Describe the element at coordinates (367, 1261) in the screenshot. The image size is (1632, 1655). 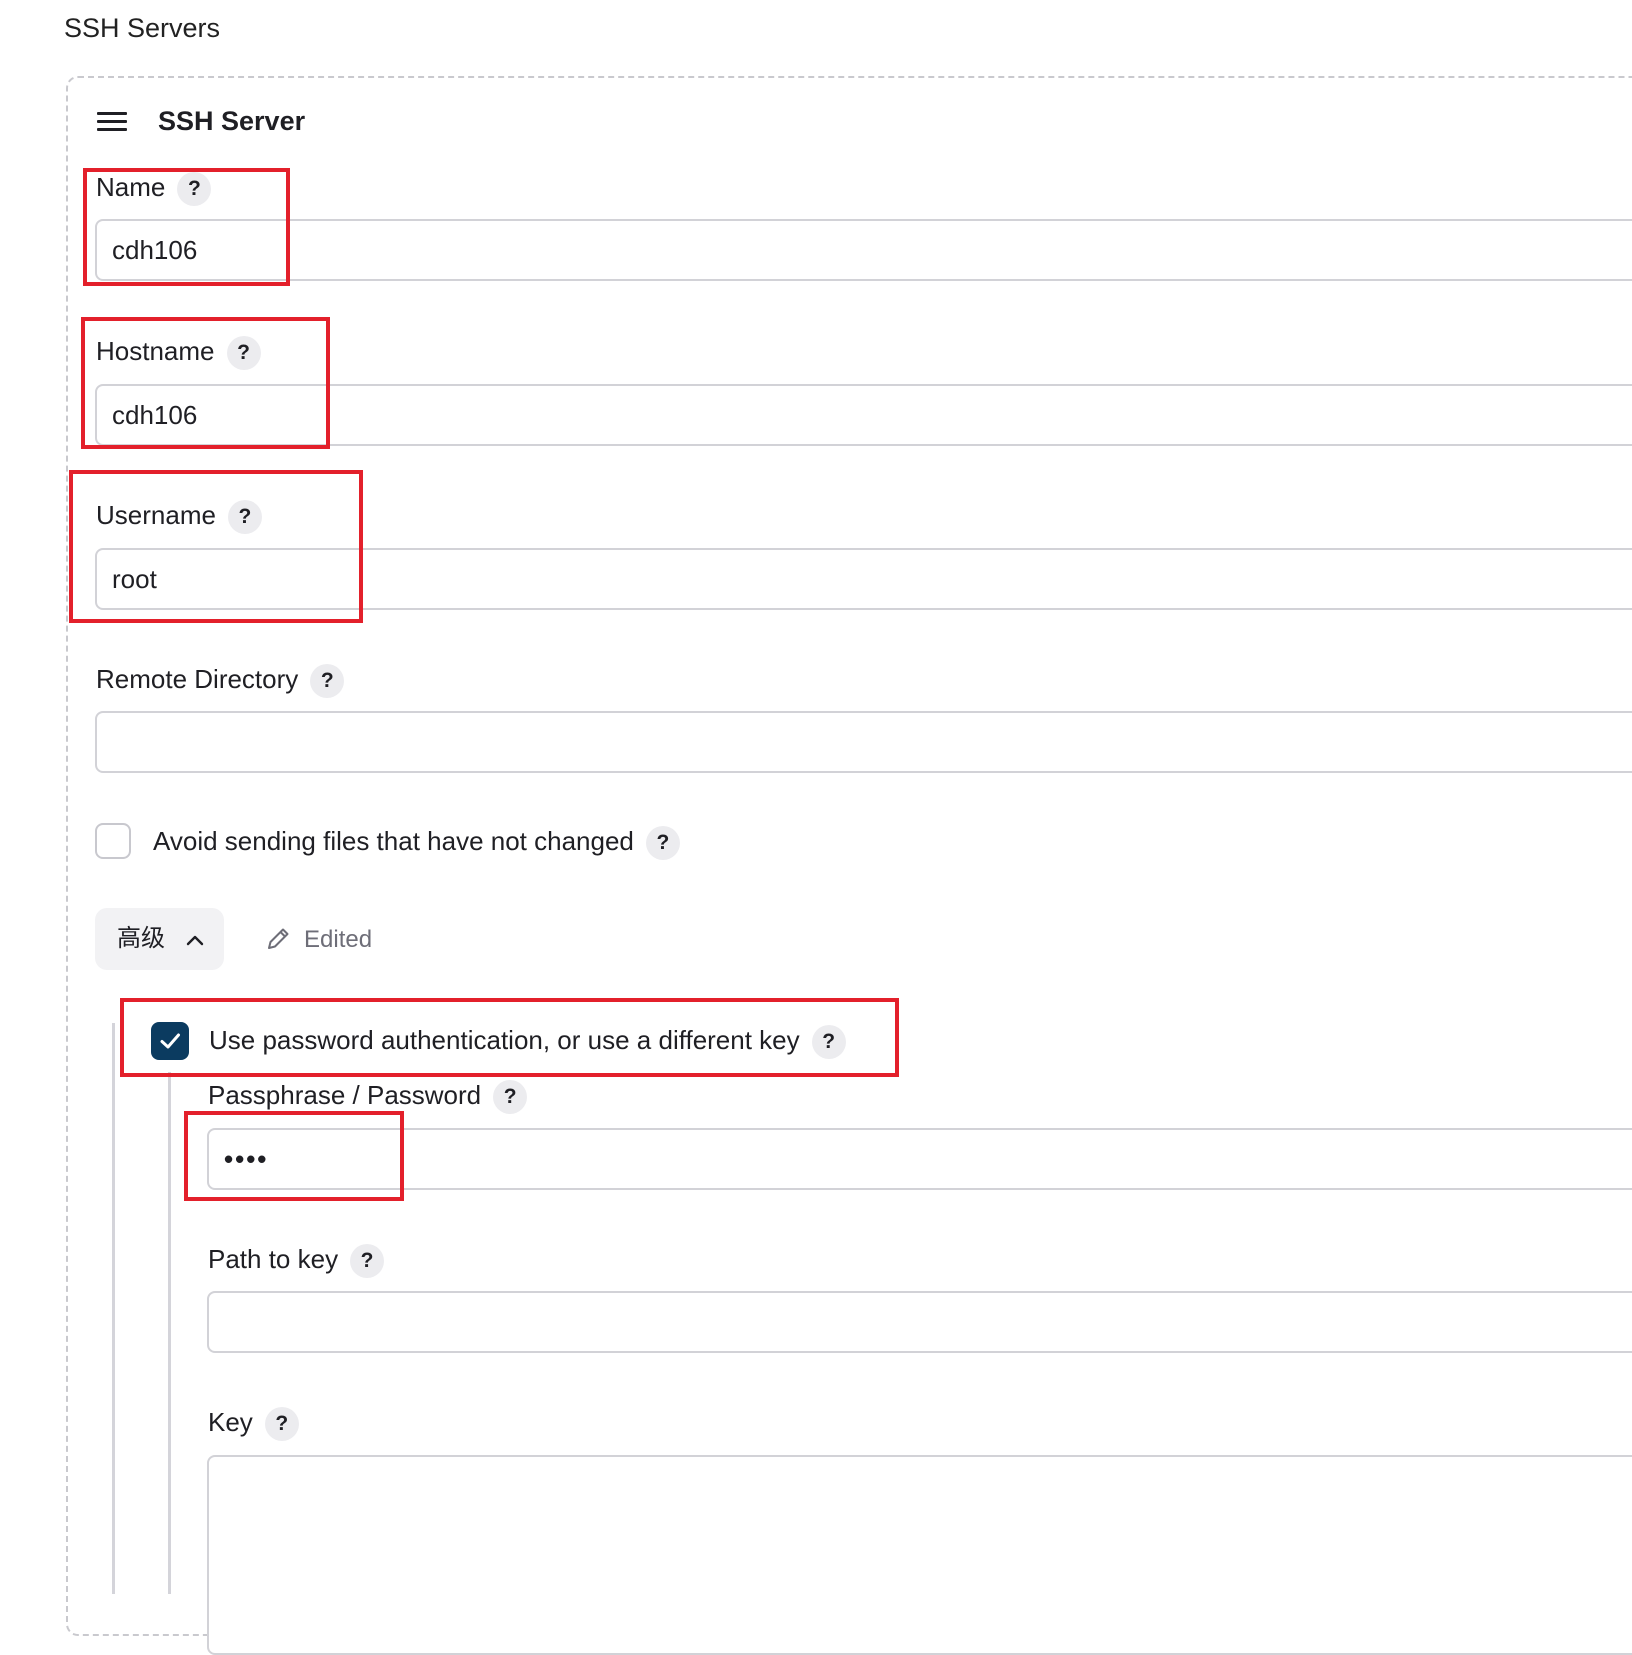
I see `path-to-key-help-icon: ?` at that location.